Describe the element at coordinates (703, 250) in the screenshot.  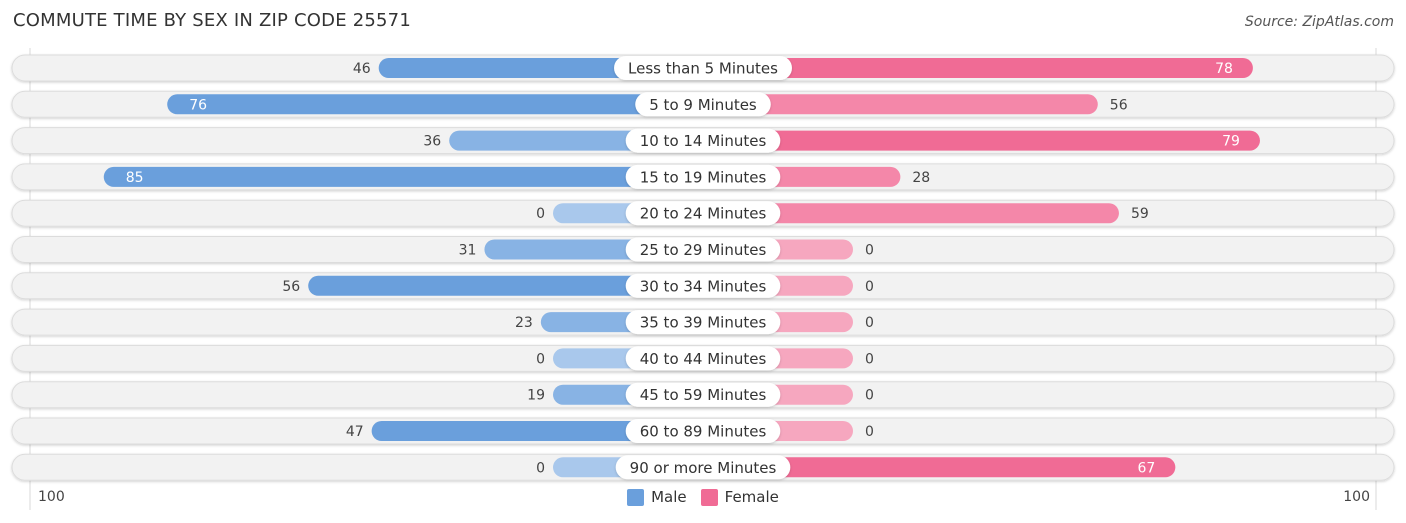
I see `category-label: 25 to 29 Minutes` at that location.